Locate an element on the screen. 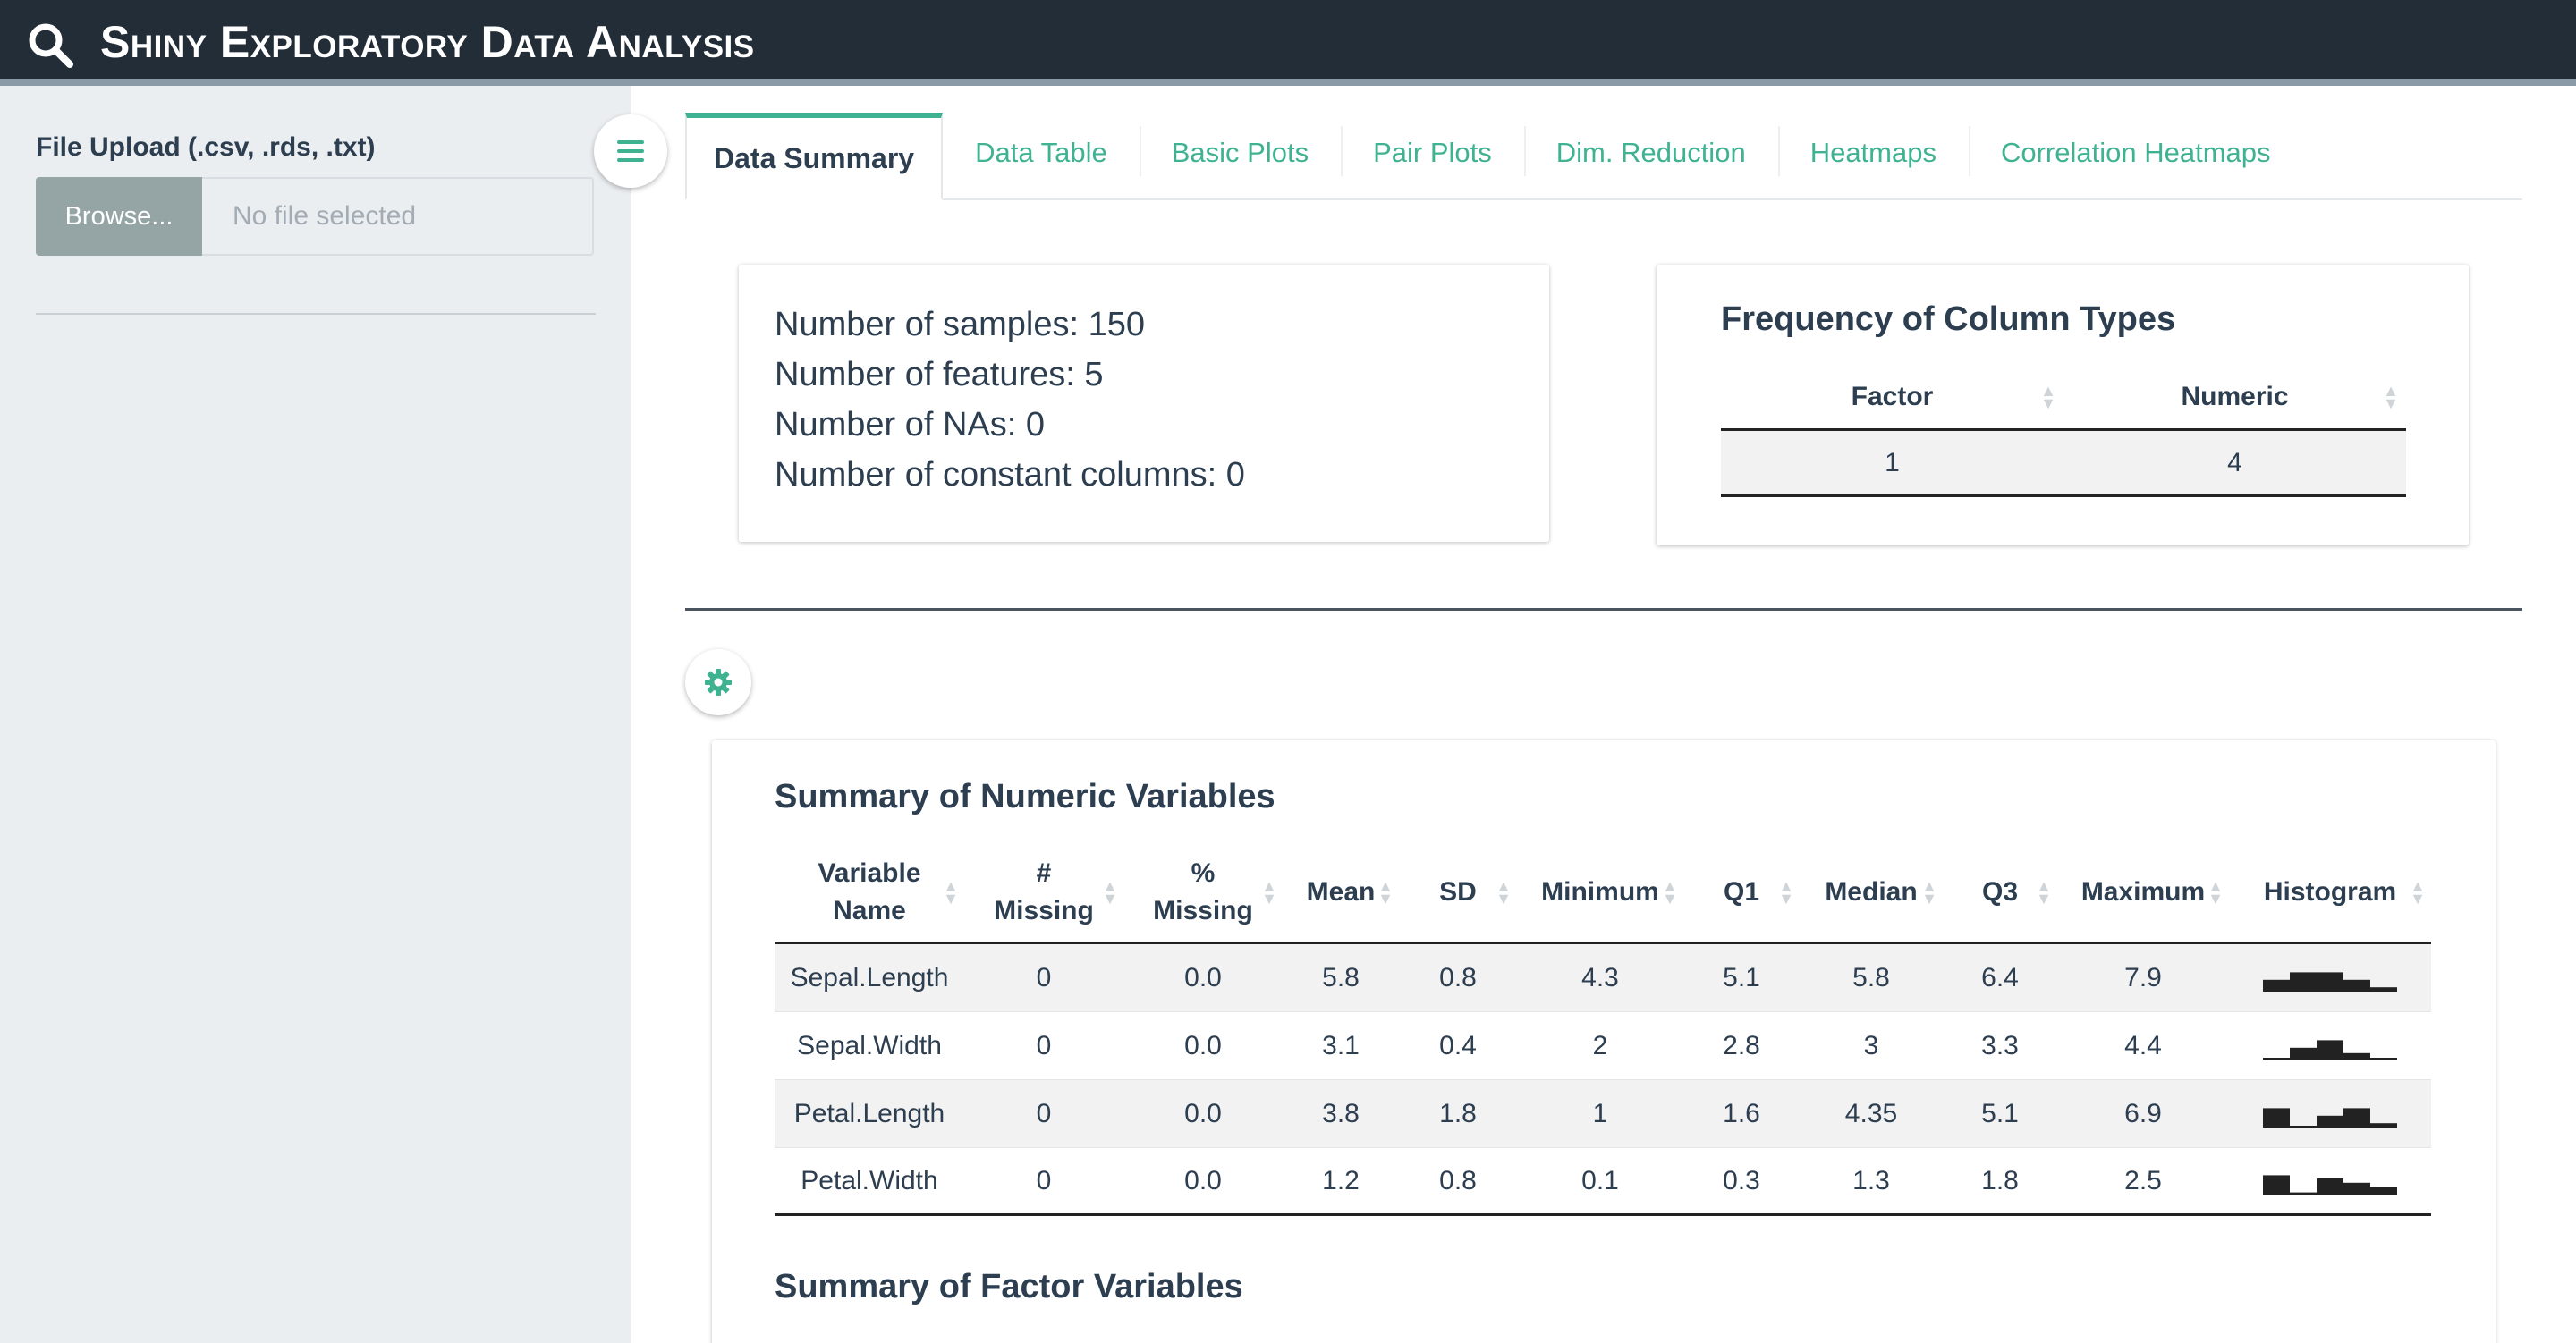  tab-correlation-heatmaps: Correlation Heatmaps is located at coordinates (2135, 153).